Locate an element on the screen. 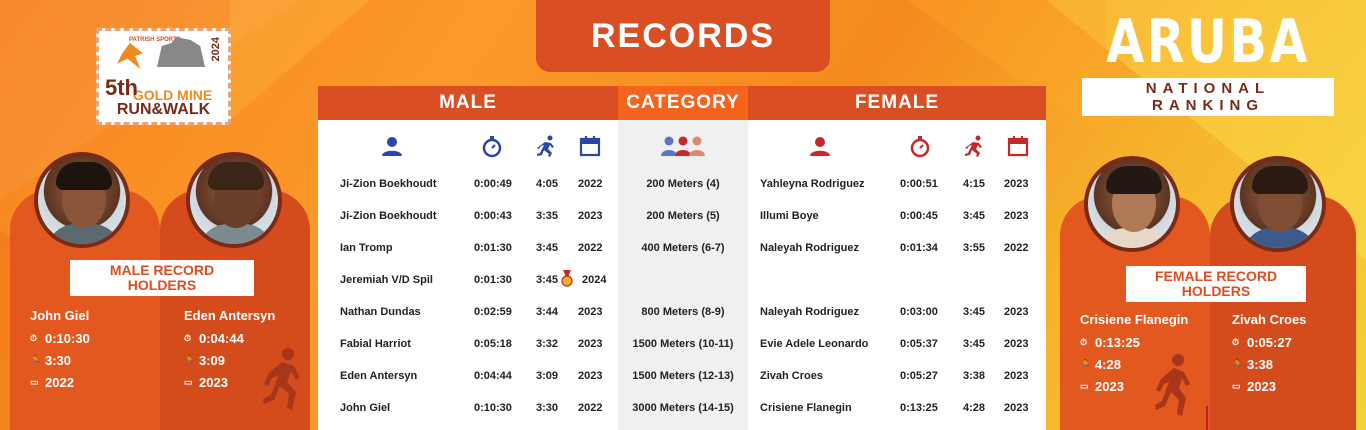 The width and height of the screenshot is (1366, 430). male-pace: 3:35 is located at coordinates (547, 216).